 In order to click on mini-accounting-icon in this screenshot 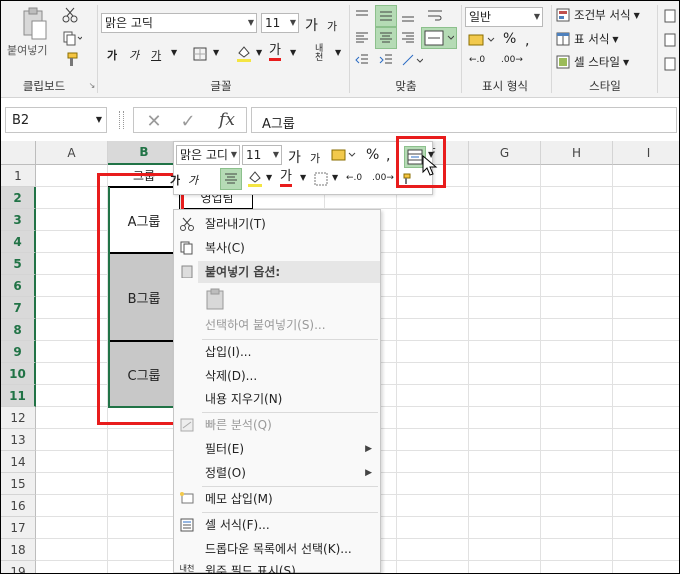, I will do `click(344, 155)`.